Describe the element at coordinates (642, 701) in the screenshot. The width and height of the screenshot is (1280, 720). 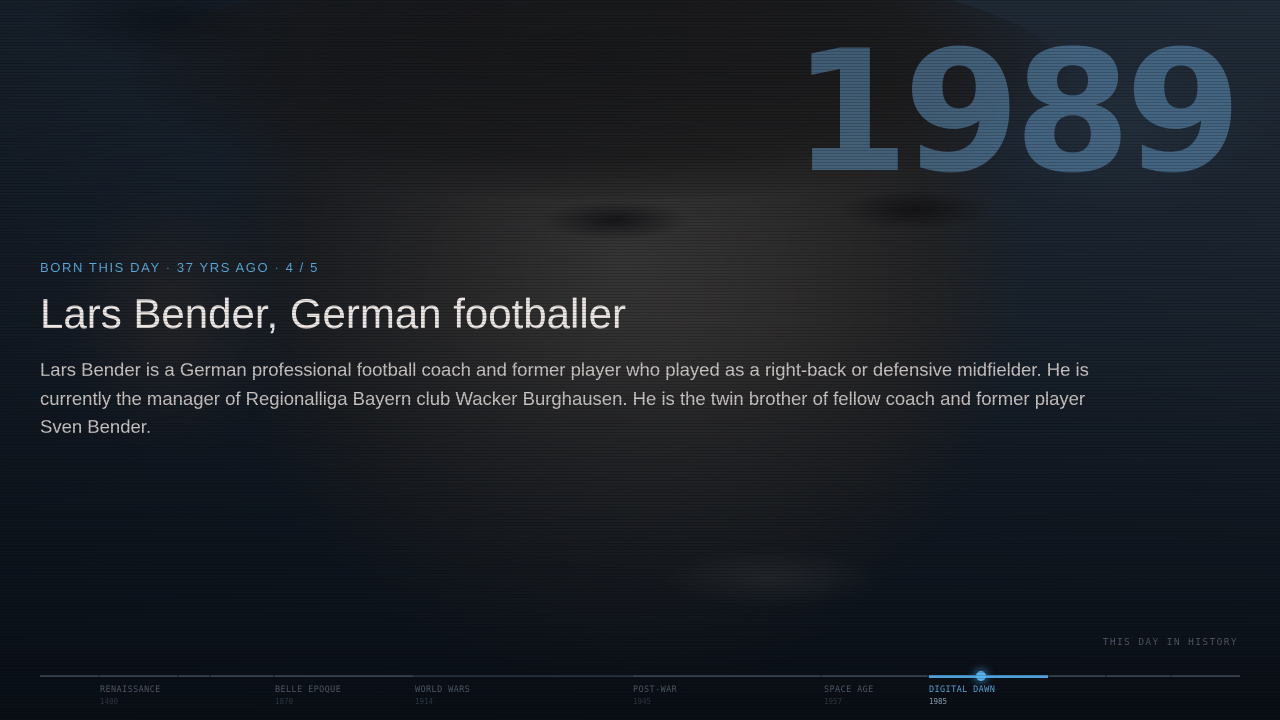
I see `era-year: 1945` at that location.